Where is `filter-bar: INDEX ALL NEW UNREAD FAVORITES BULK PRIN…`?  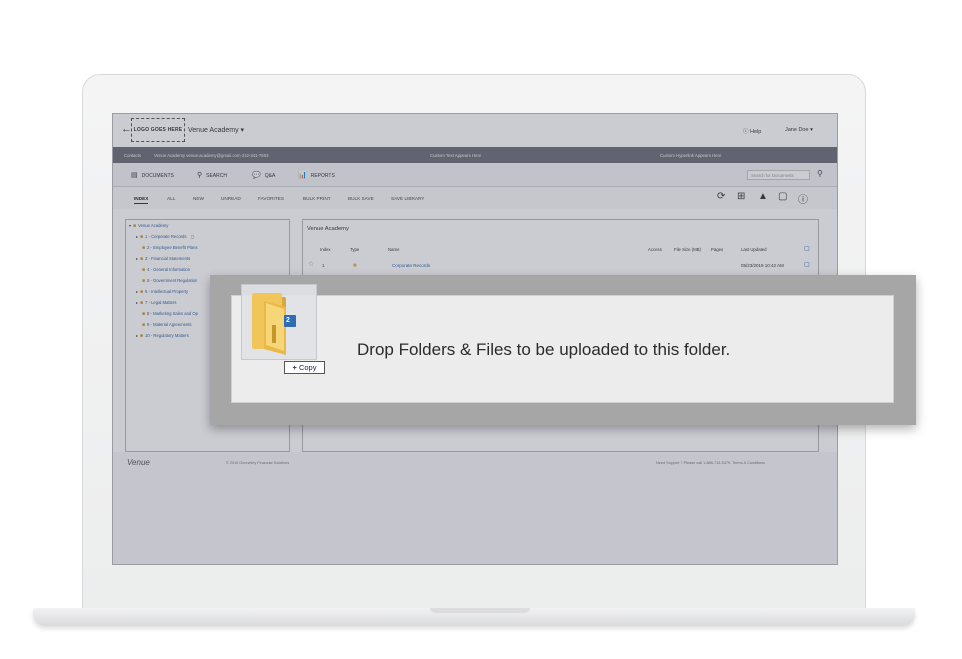 filter-bar: INDEX ALL NEW UNREAD FAVORITES BULK PRIN… is located at coordinates (475, 198).